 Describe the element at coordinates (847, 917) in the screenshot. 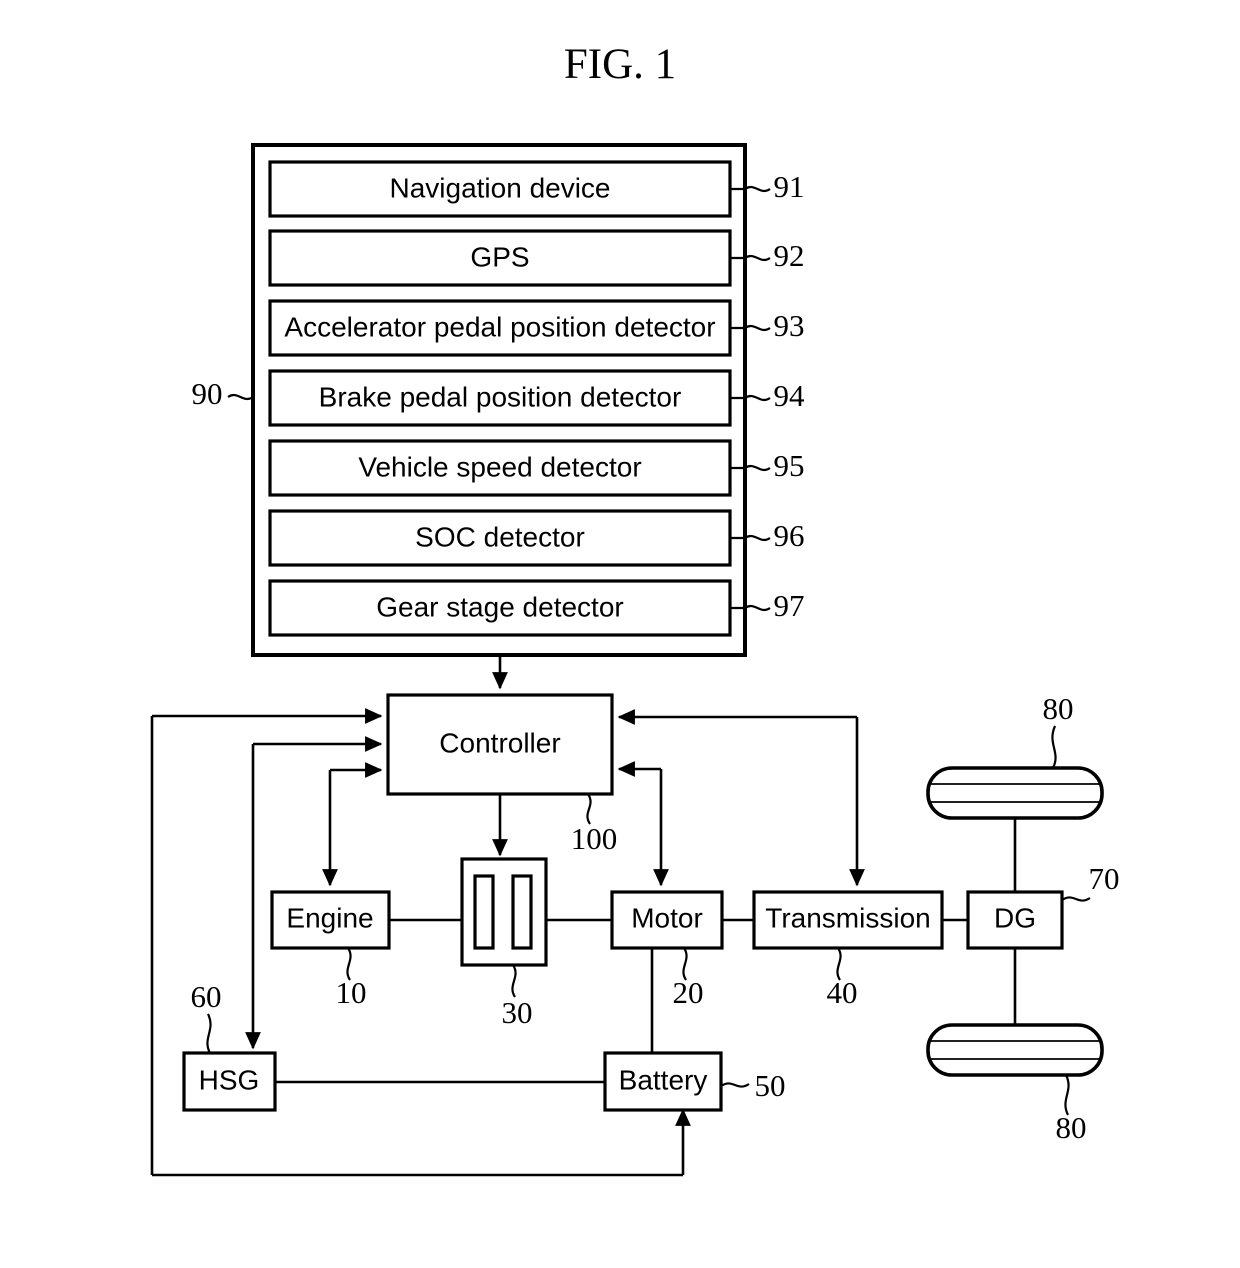

I see `transmission-label: Transmission` at that location.